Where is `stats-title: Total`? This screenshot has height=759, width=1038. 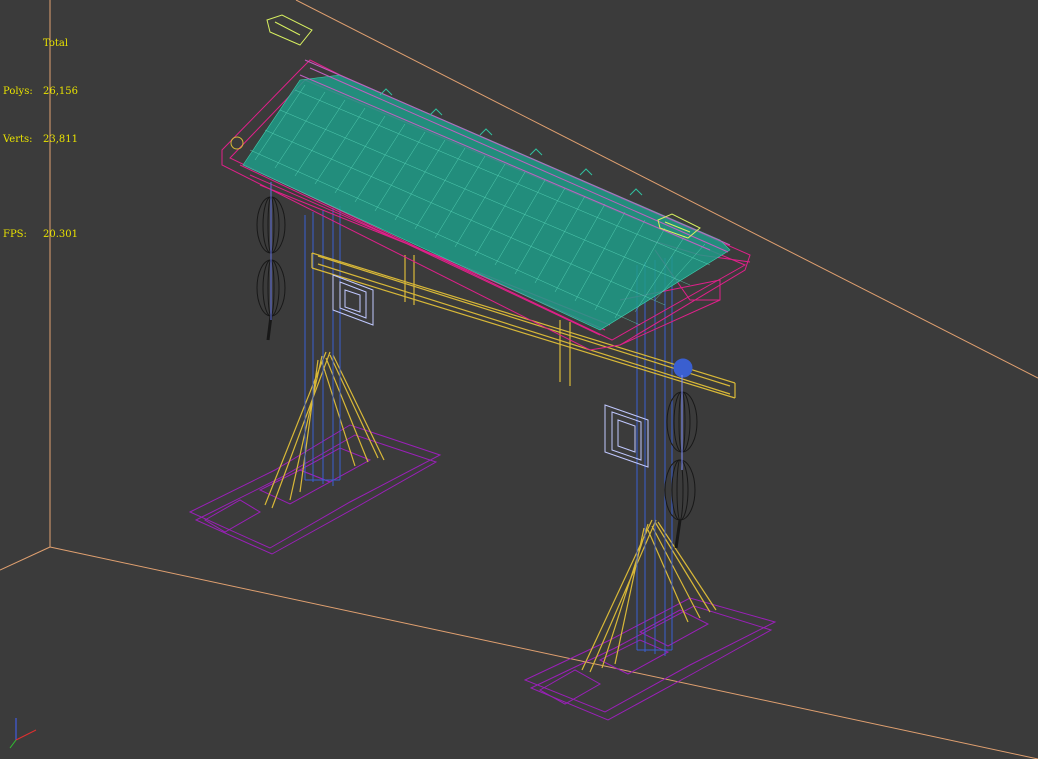 stats-title: Total is located at coordinates (56, 43).